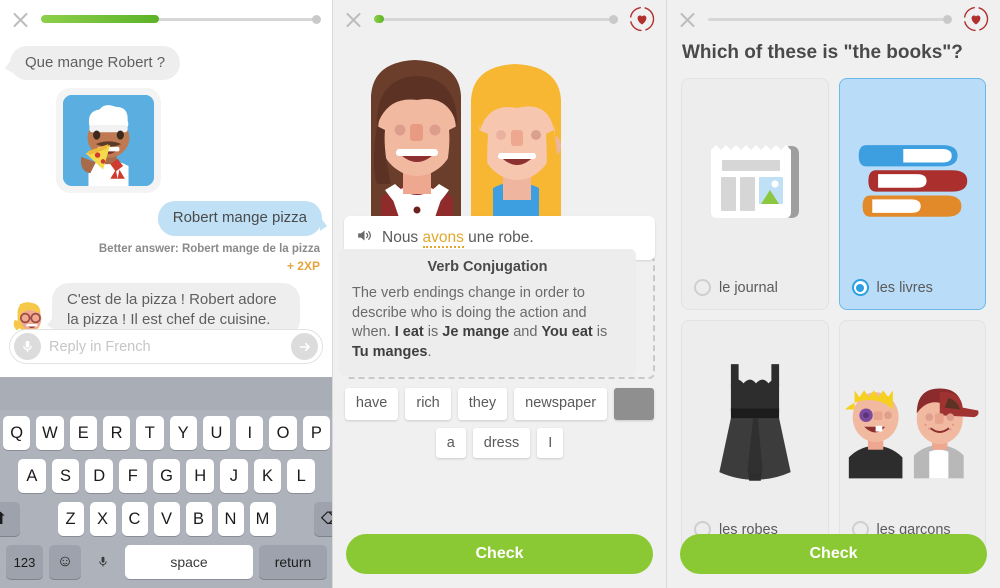  What do you see at coordinates (10, 519) in the screenshot?
I see `shift-key: ⬆` at bounding box center [10, 519].